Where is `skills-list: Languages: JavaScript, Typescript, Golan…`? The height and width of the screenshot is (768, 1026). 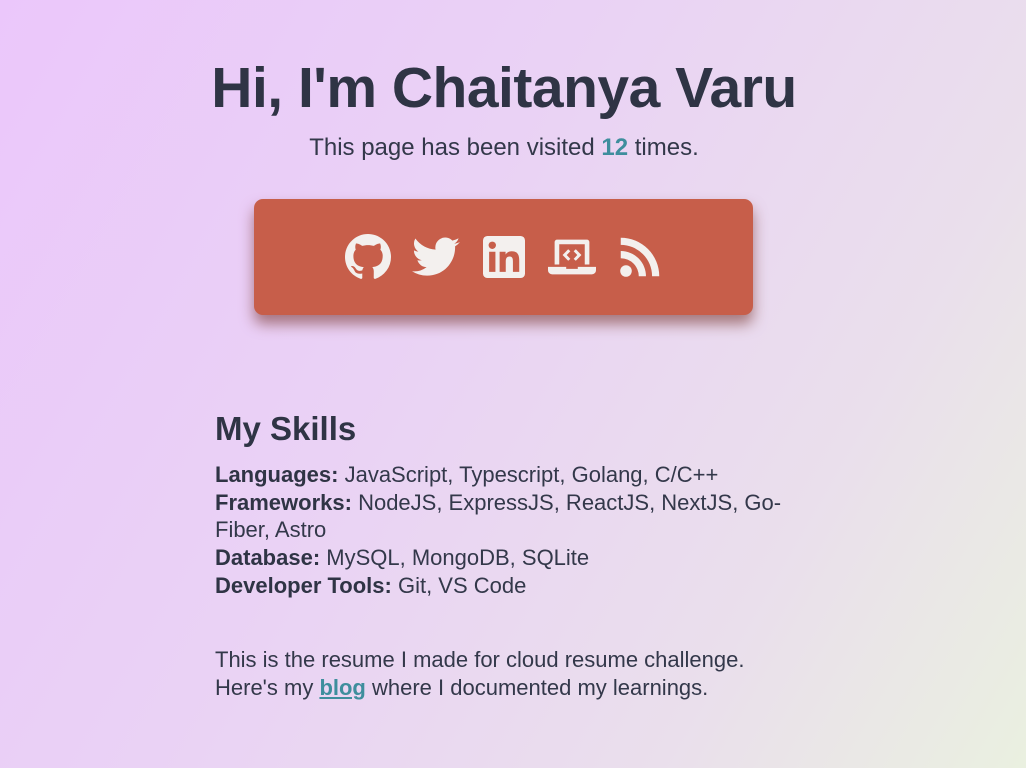
skills-list: Languages: JavaScript, Typescript, Golan… is located at coordinates (505, 530).